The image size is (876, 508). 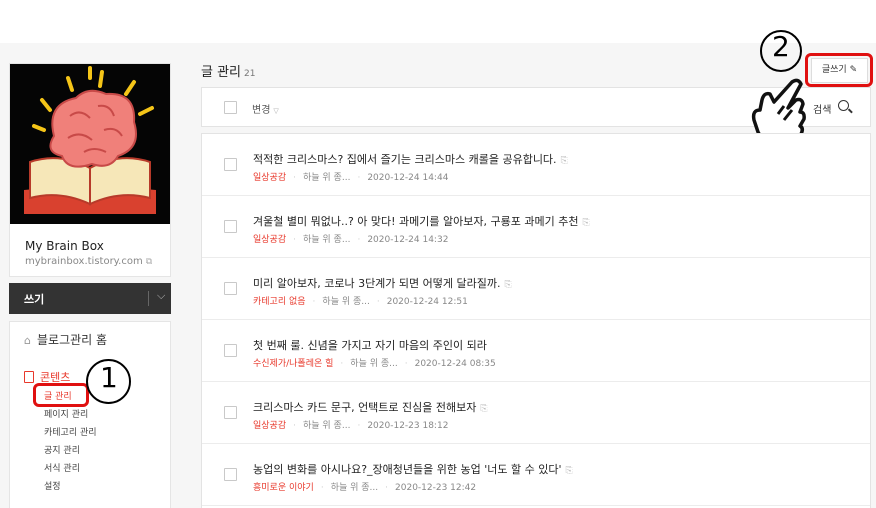 What do you see at coordinates (70, 431) in the screenshot?
I see `sidebar-subitem-categories: 카테고리 관리` at bounding box center [70, 431].